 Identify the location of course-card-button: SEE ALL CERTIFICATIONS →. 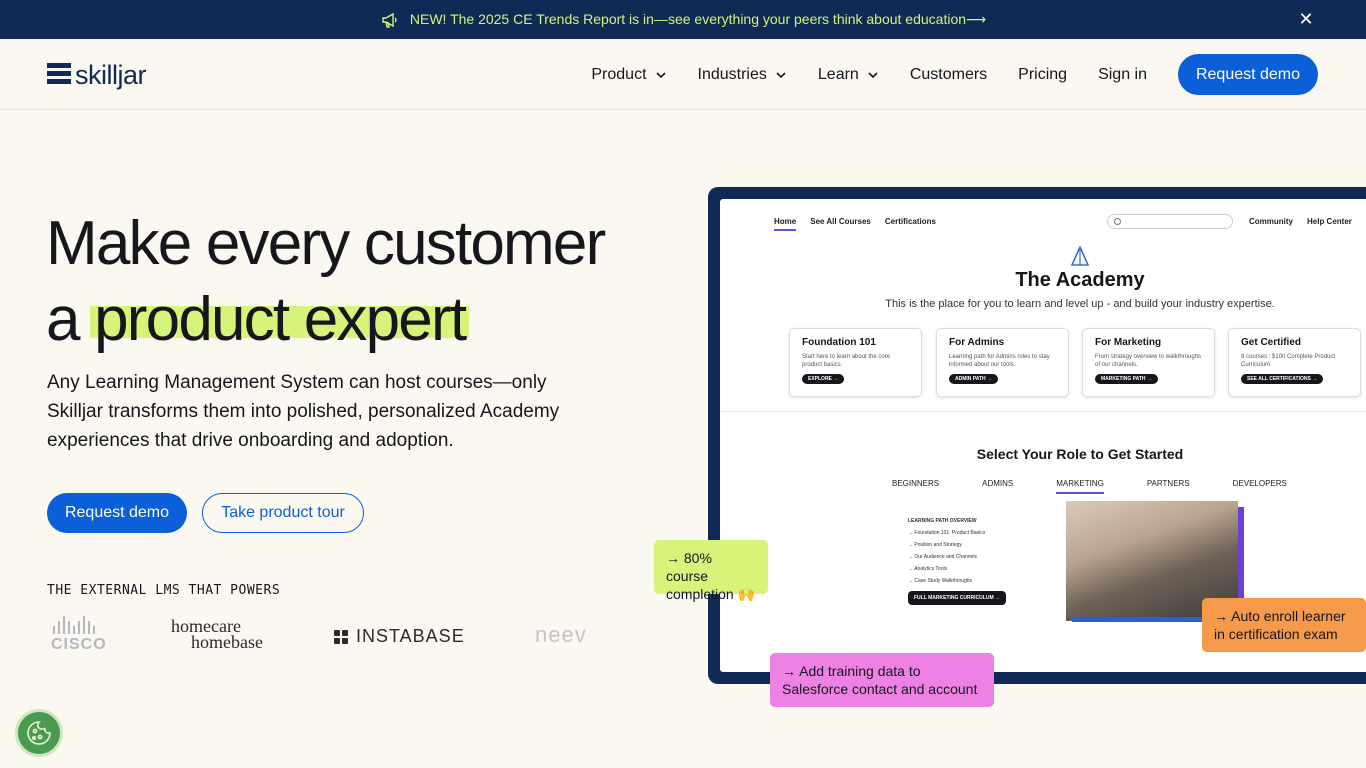
(1282, 379).